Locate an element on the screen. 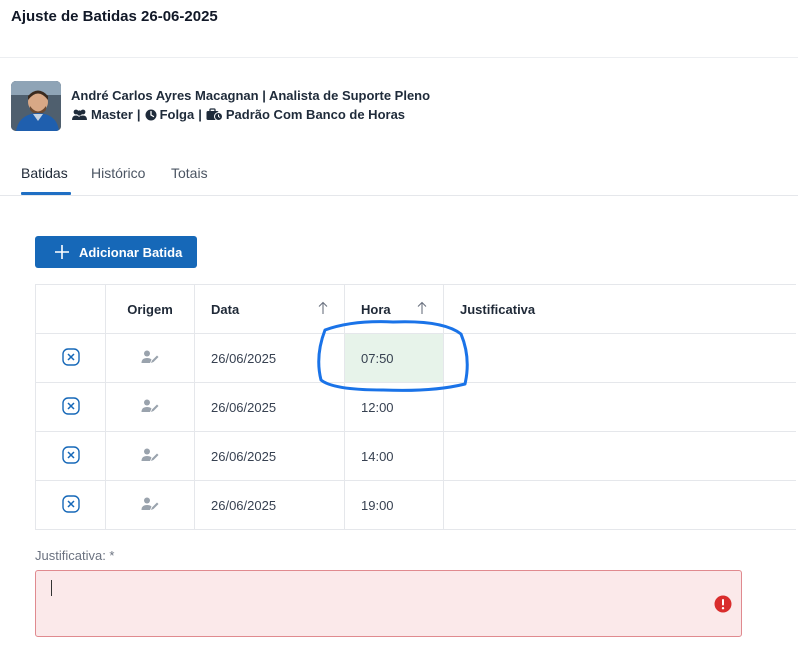 Image resolution: width=798 pixels, height=664 pixels. table-row: 26/06/2025 12:00 is located at coordinates (415, 407).